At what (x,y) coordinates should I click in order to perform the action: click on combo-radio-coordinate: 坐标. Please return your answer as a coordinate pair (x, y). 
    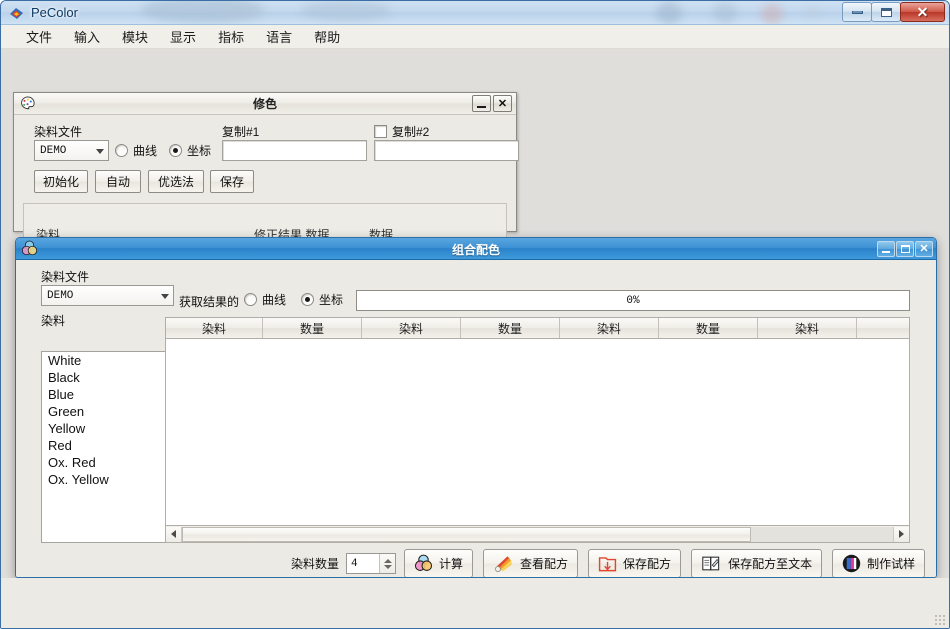
    Looking at the image, I should click on (322, 299).